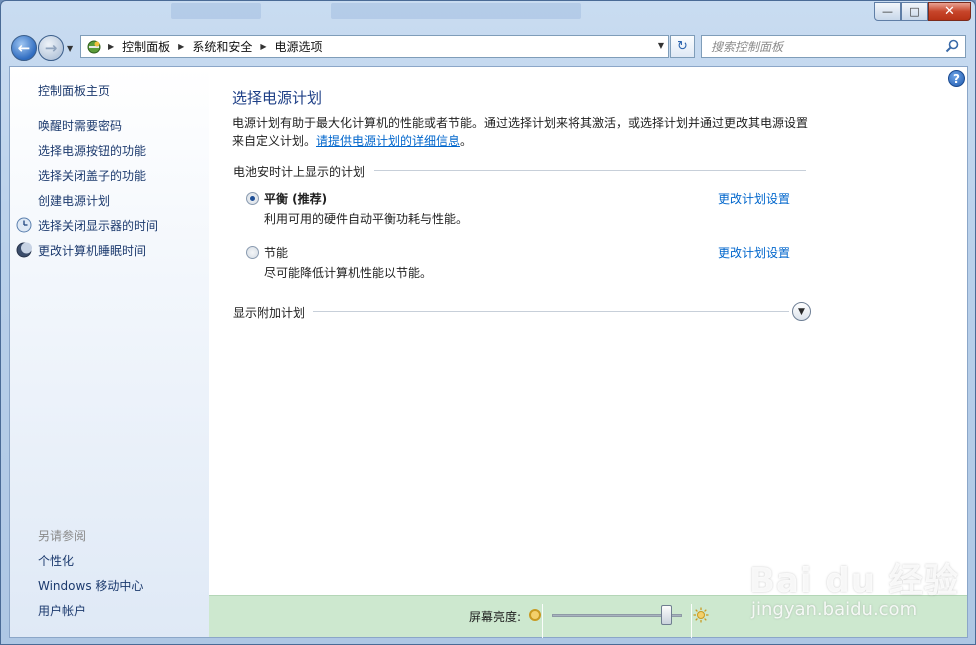 The image size is (976, 645). I want to click on title-bar: — □ ✕, so click(488, 16).